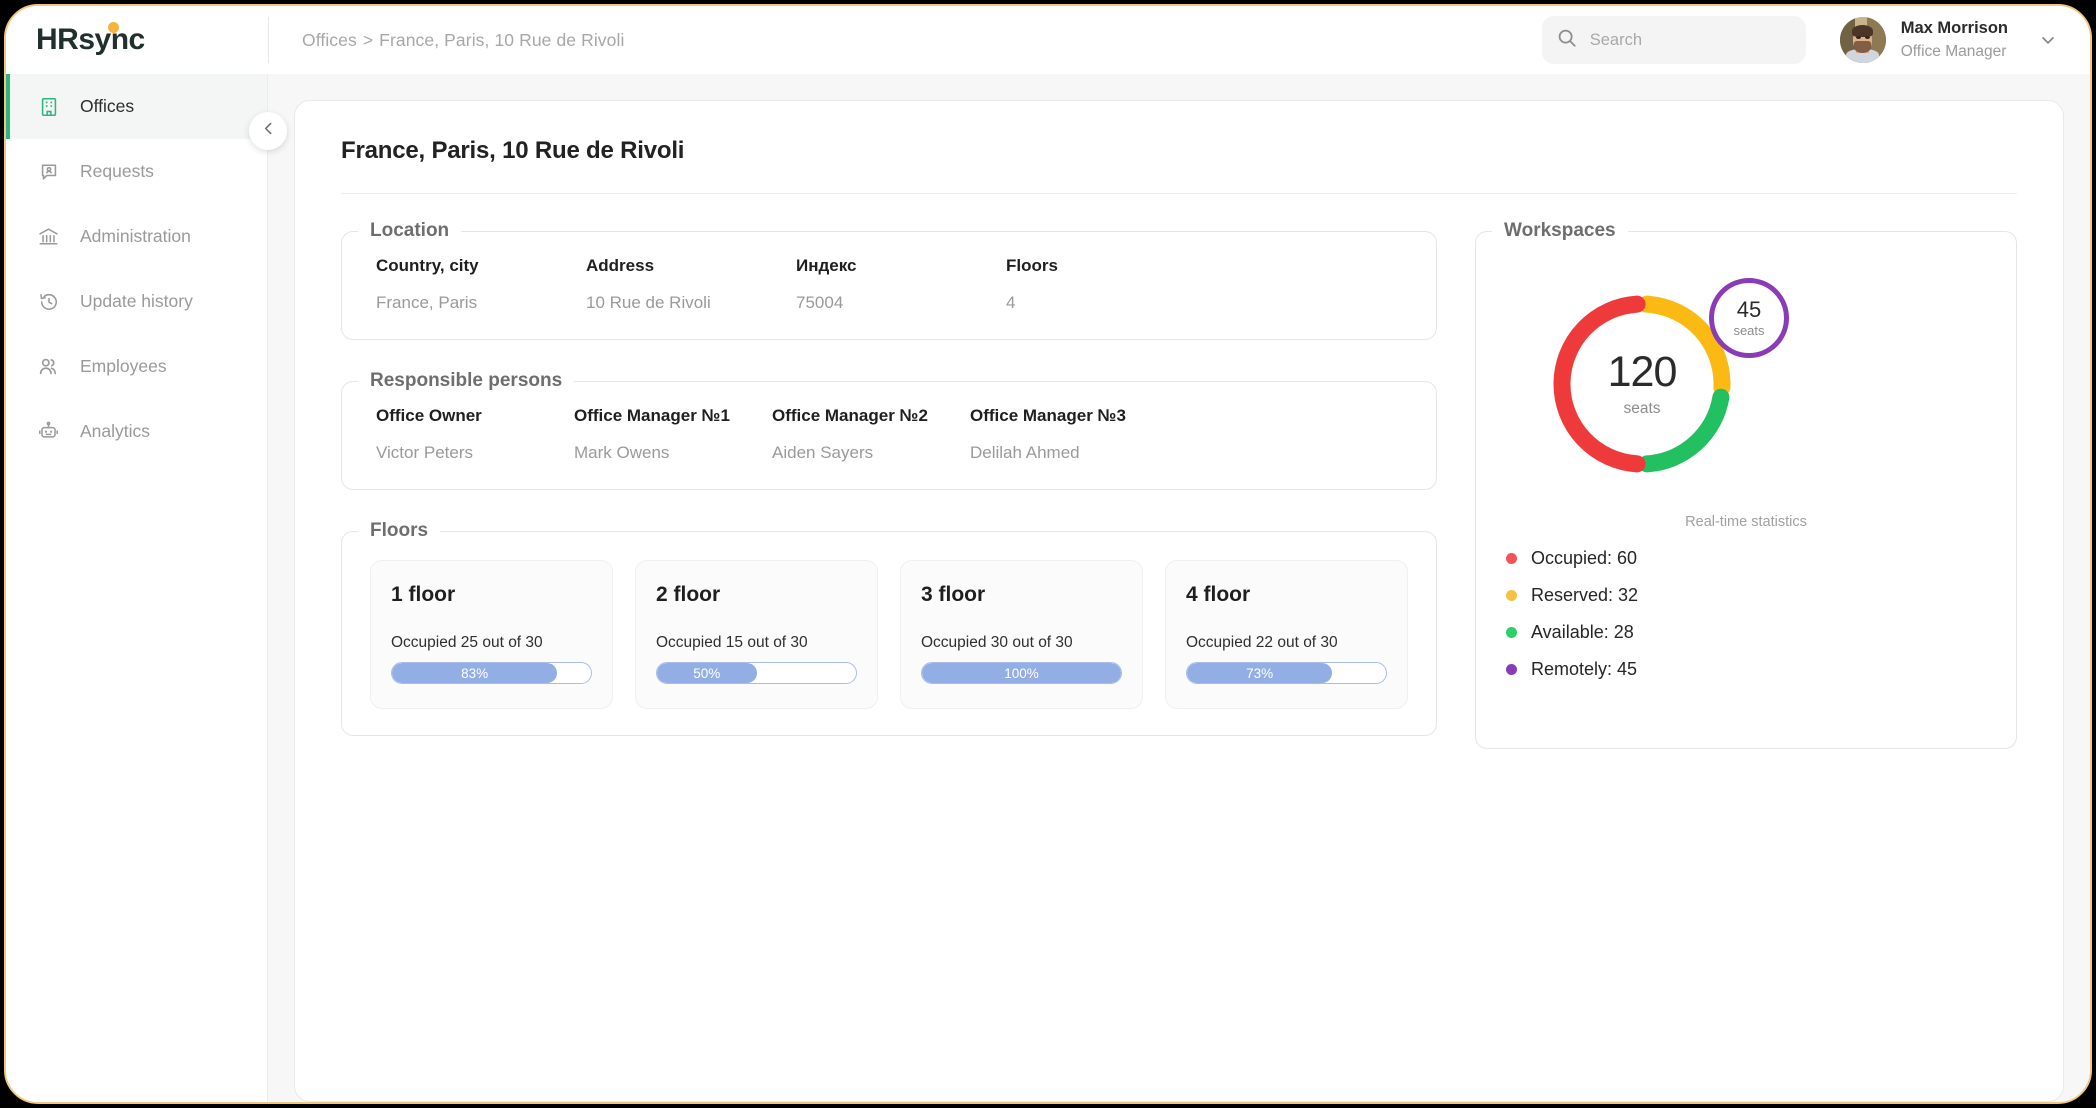  What do you see at coordinates (622, 452) in the screenshot?
I see `field-value: Mark Owens` at bounding box center [622, 452].